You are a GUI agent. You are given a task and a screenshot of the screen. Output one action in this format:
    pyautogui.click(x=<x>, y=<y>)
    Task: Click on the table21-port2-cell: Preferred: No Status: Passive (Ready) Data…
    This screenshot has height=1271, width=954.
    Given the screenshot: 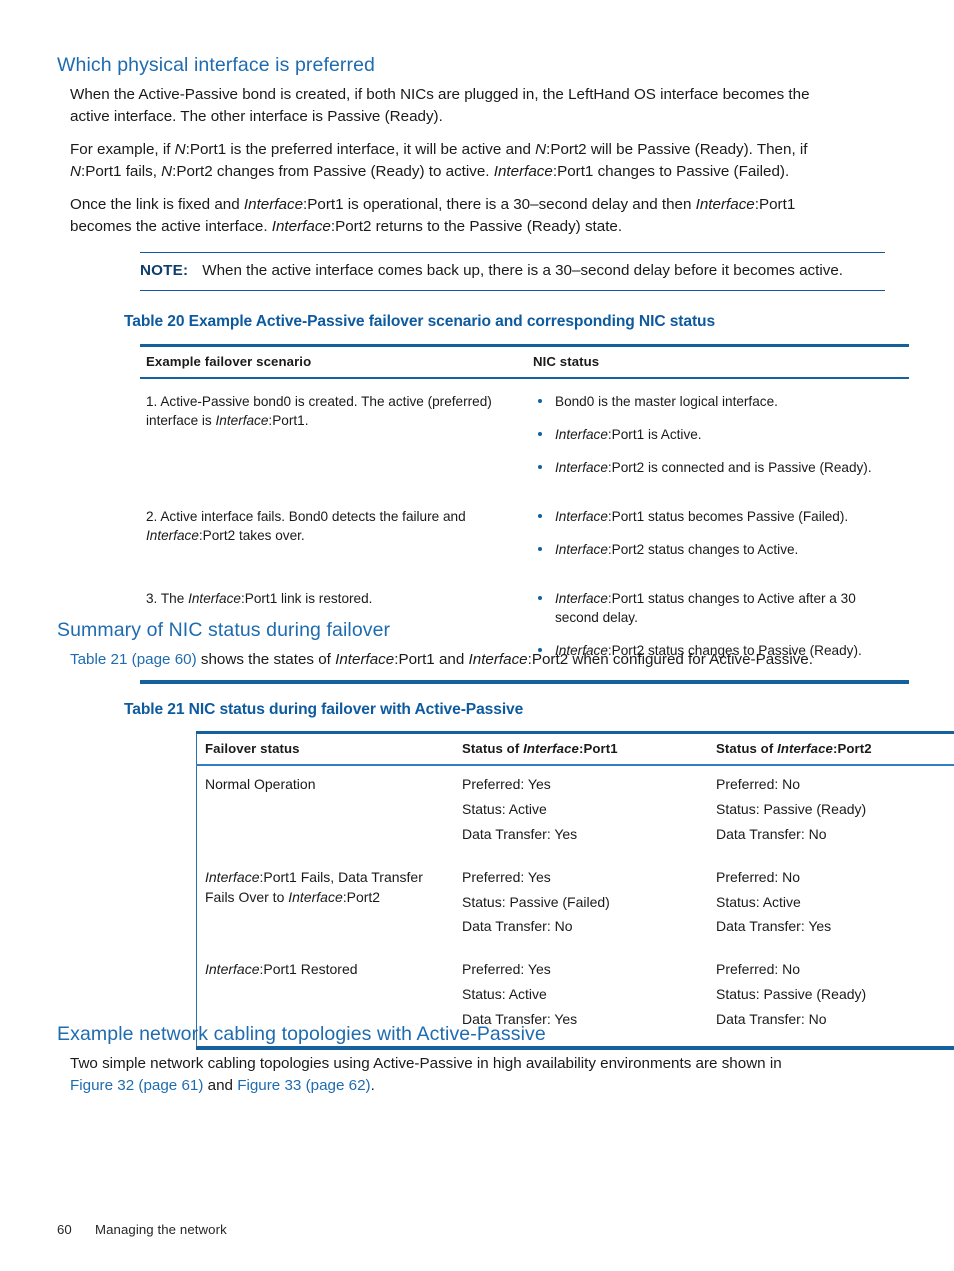 What is the action you would take?
    pyautogui.click(x=831, y=811)
    